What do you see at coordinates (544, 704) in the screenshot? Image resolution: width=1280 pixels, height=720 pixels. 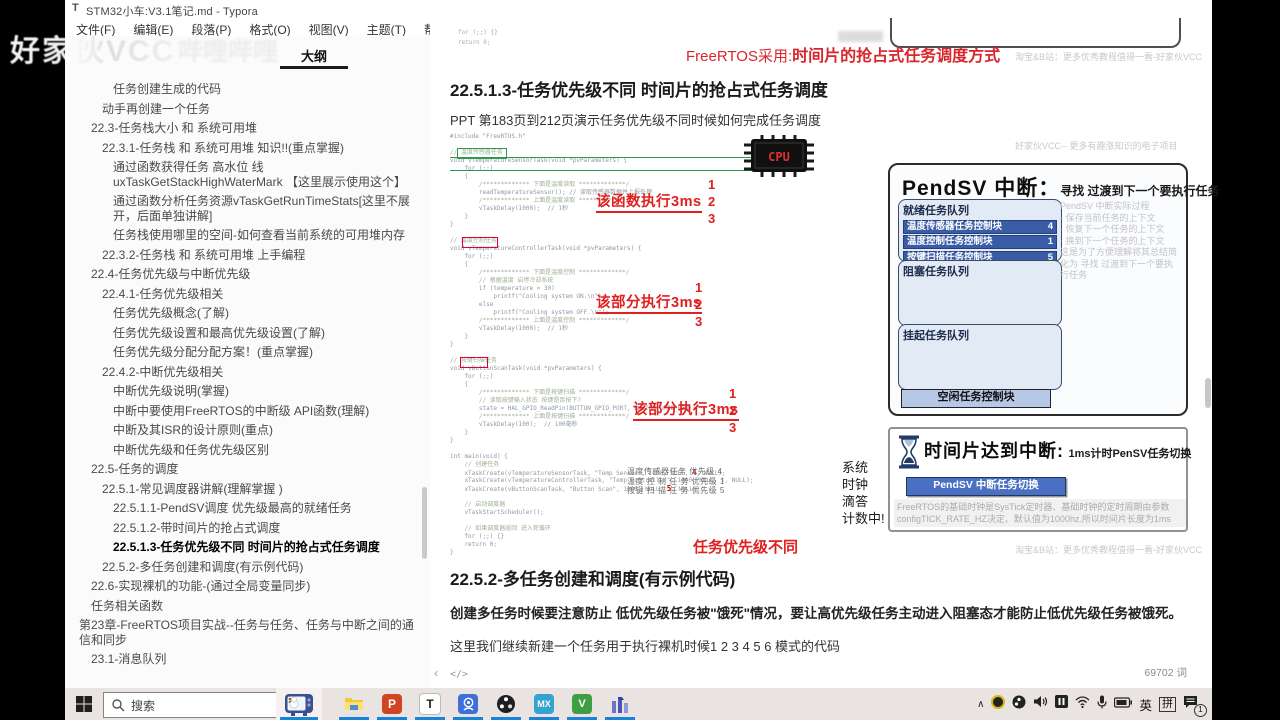 I see `taskbar-icon-mx: MX` at bounding box center [544, 704].